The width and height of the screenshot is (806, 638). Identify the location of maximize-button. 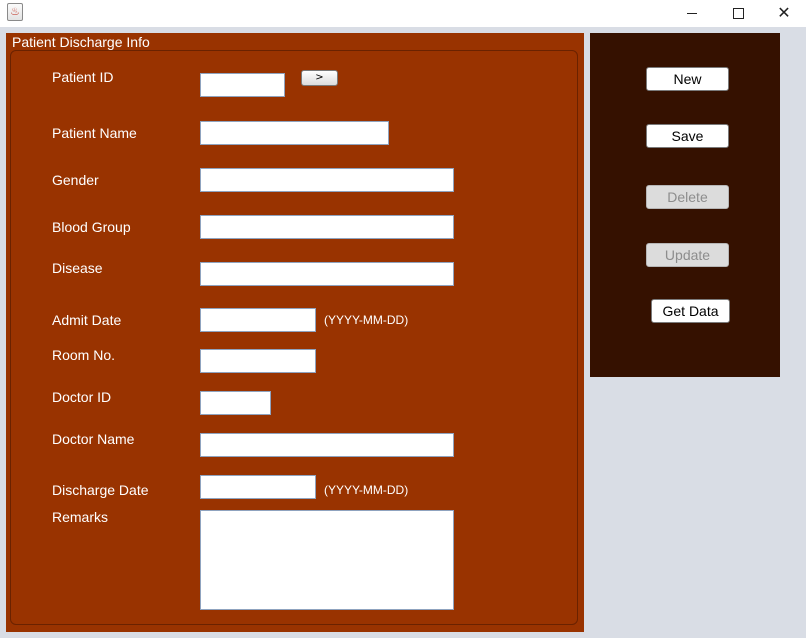
(738, 13).